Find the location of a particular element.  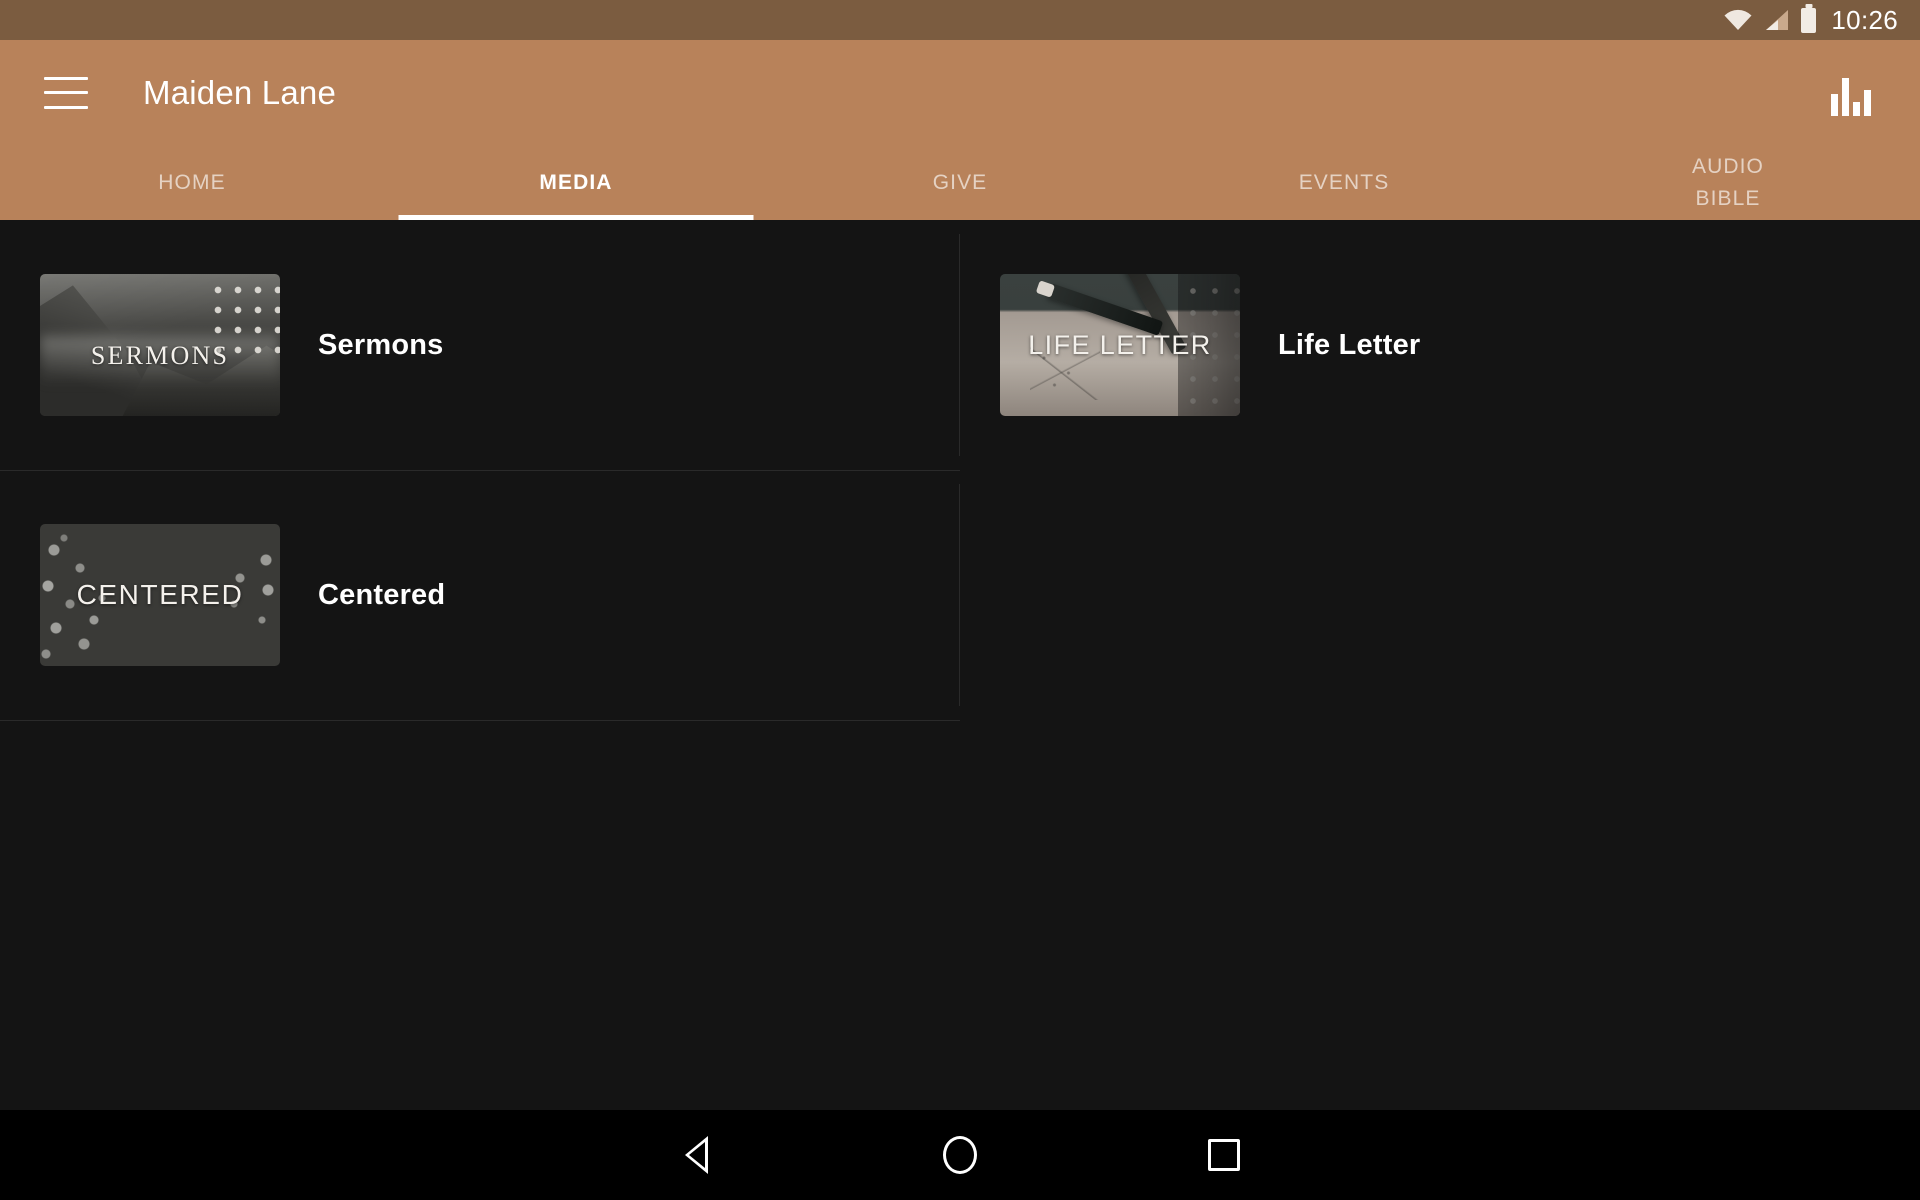

page-title: Maiden Lane is located at coordinates (240, 92).